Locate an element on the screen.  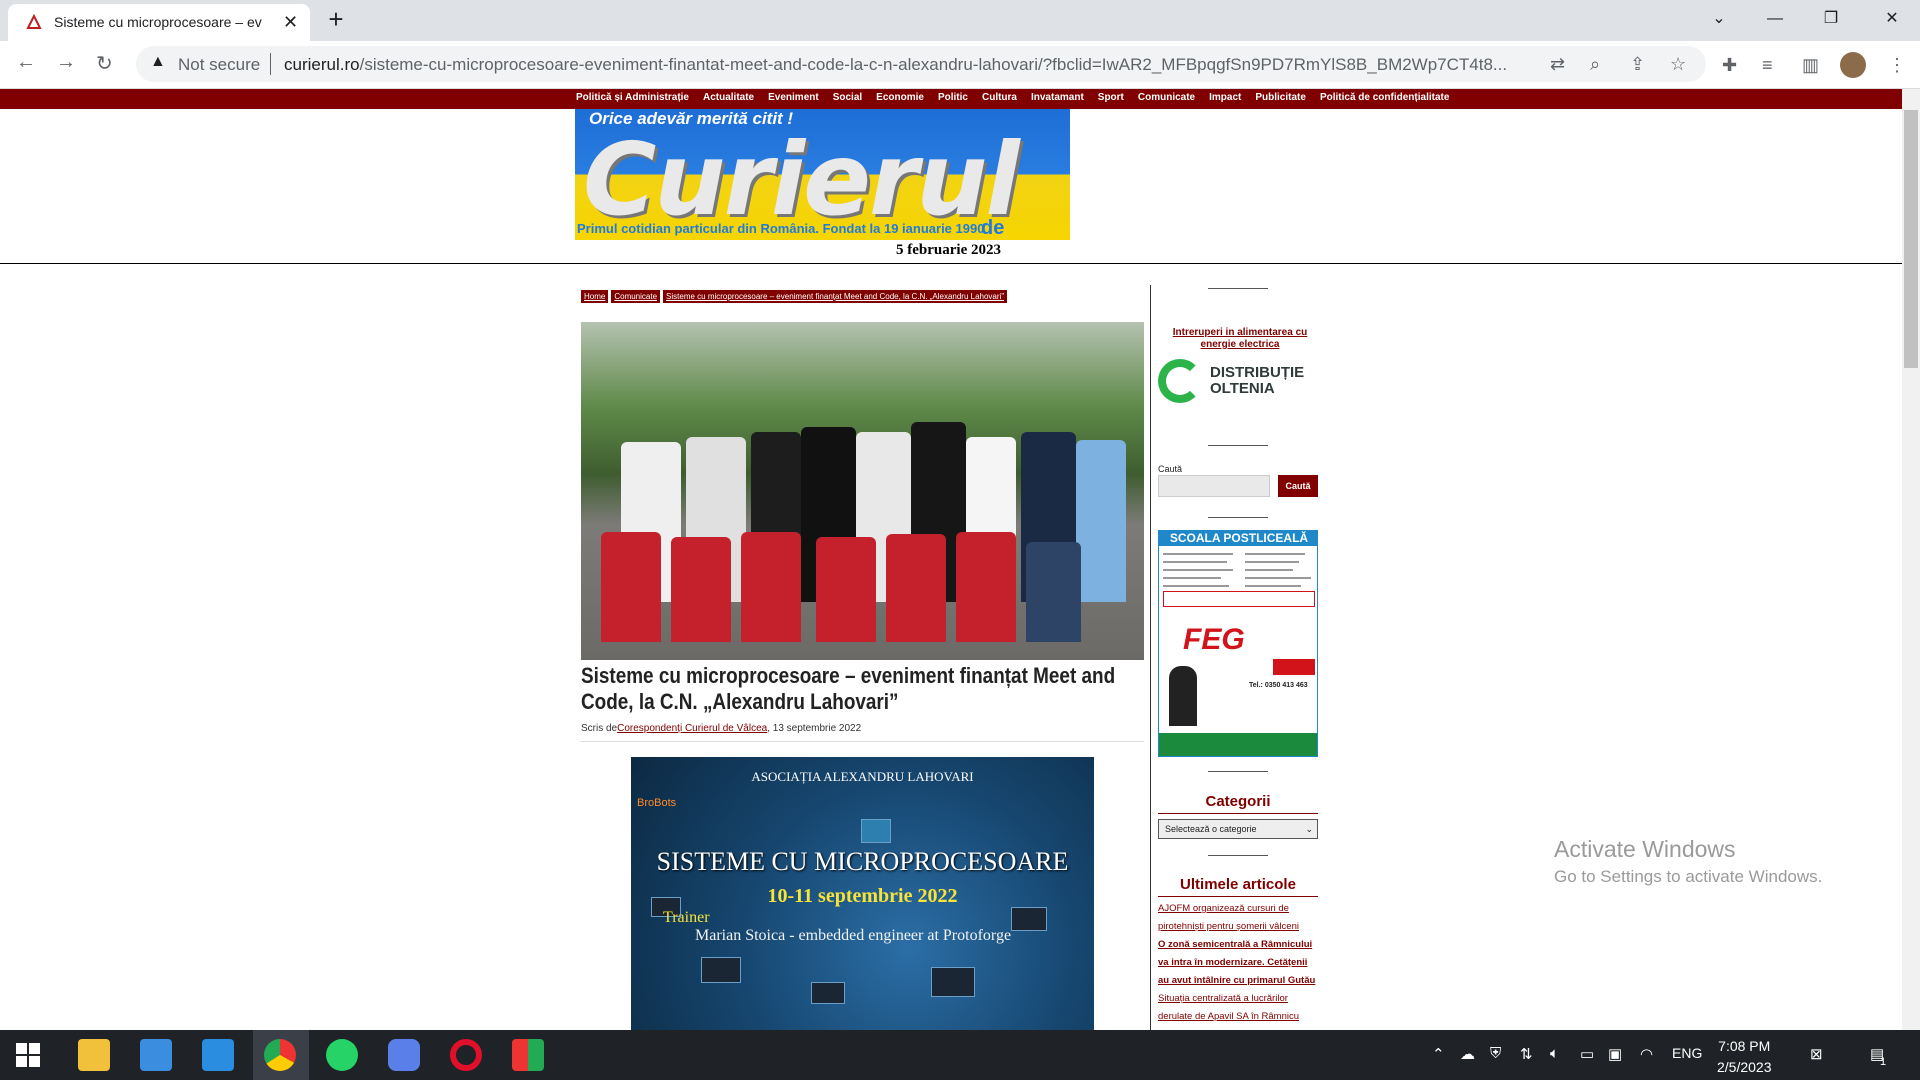
meet-icon: ▣ is located at coordinates (1615, 1054).